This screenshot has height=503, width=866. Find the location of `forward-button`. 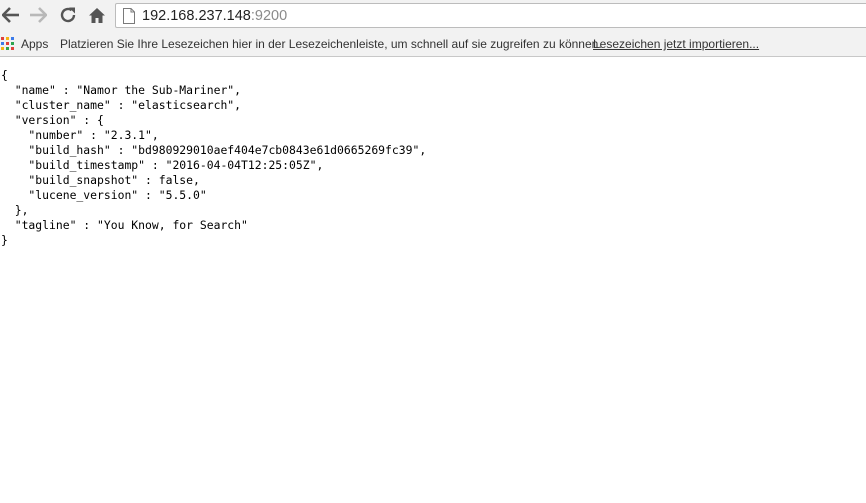

forward-button is located at coordinates (38, 15).